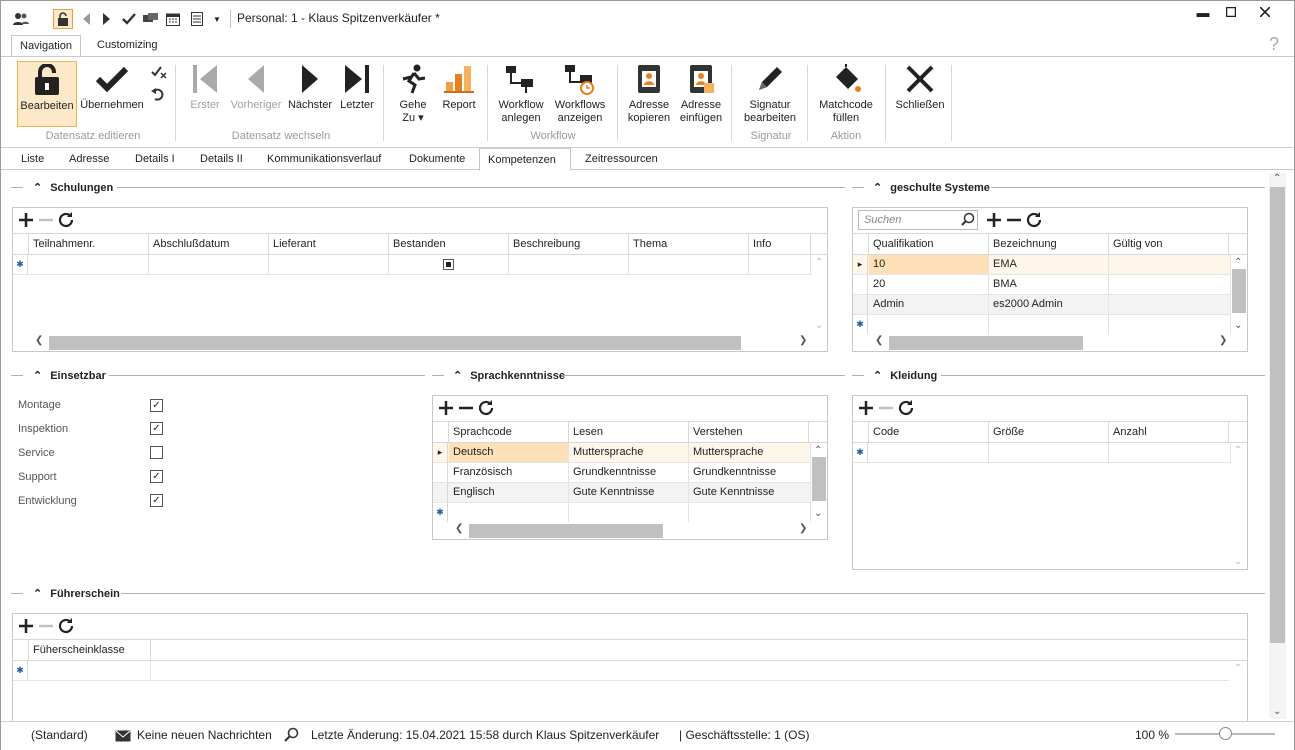 The width and height of the screenshot is (1295, 750). Describe the element at coordinates (197, 19) in the screenshot. I see `list-icon` at that location.